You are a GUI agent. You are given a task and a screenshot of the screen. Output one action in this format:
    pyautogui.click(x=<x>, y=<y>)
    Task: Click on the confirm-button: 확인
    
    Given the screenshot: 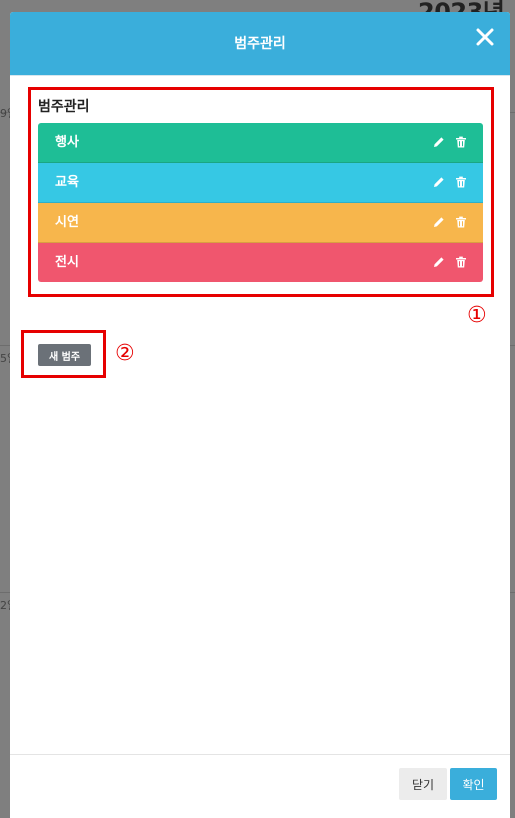 What is the action you would take?
    pyautogui.click(x=473, y=784)
    